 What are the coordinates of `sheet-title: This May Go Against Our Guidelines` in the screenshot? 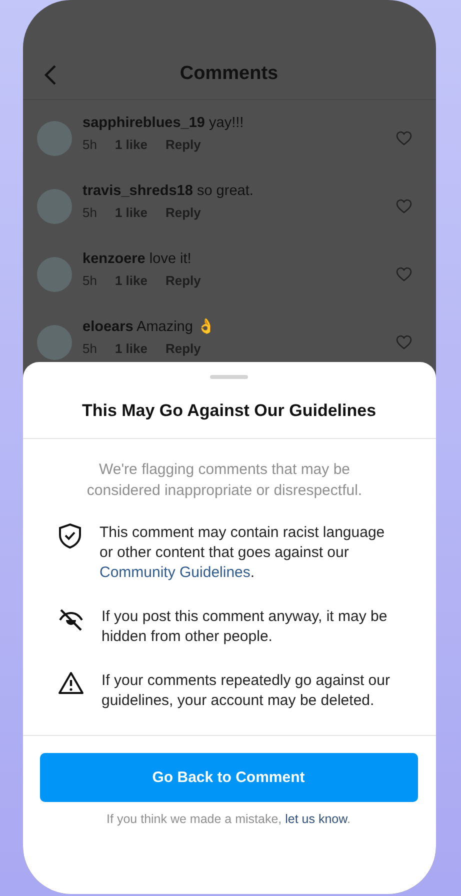 It's located at (229, 409).